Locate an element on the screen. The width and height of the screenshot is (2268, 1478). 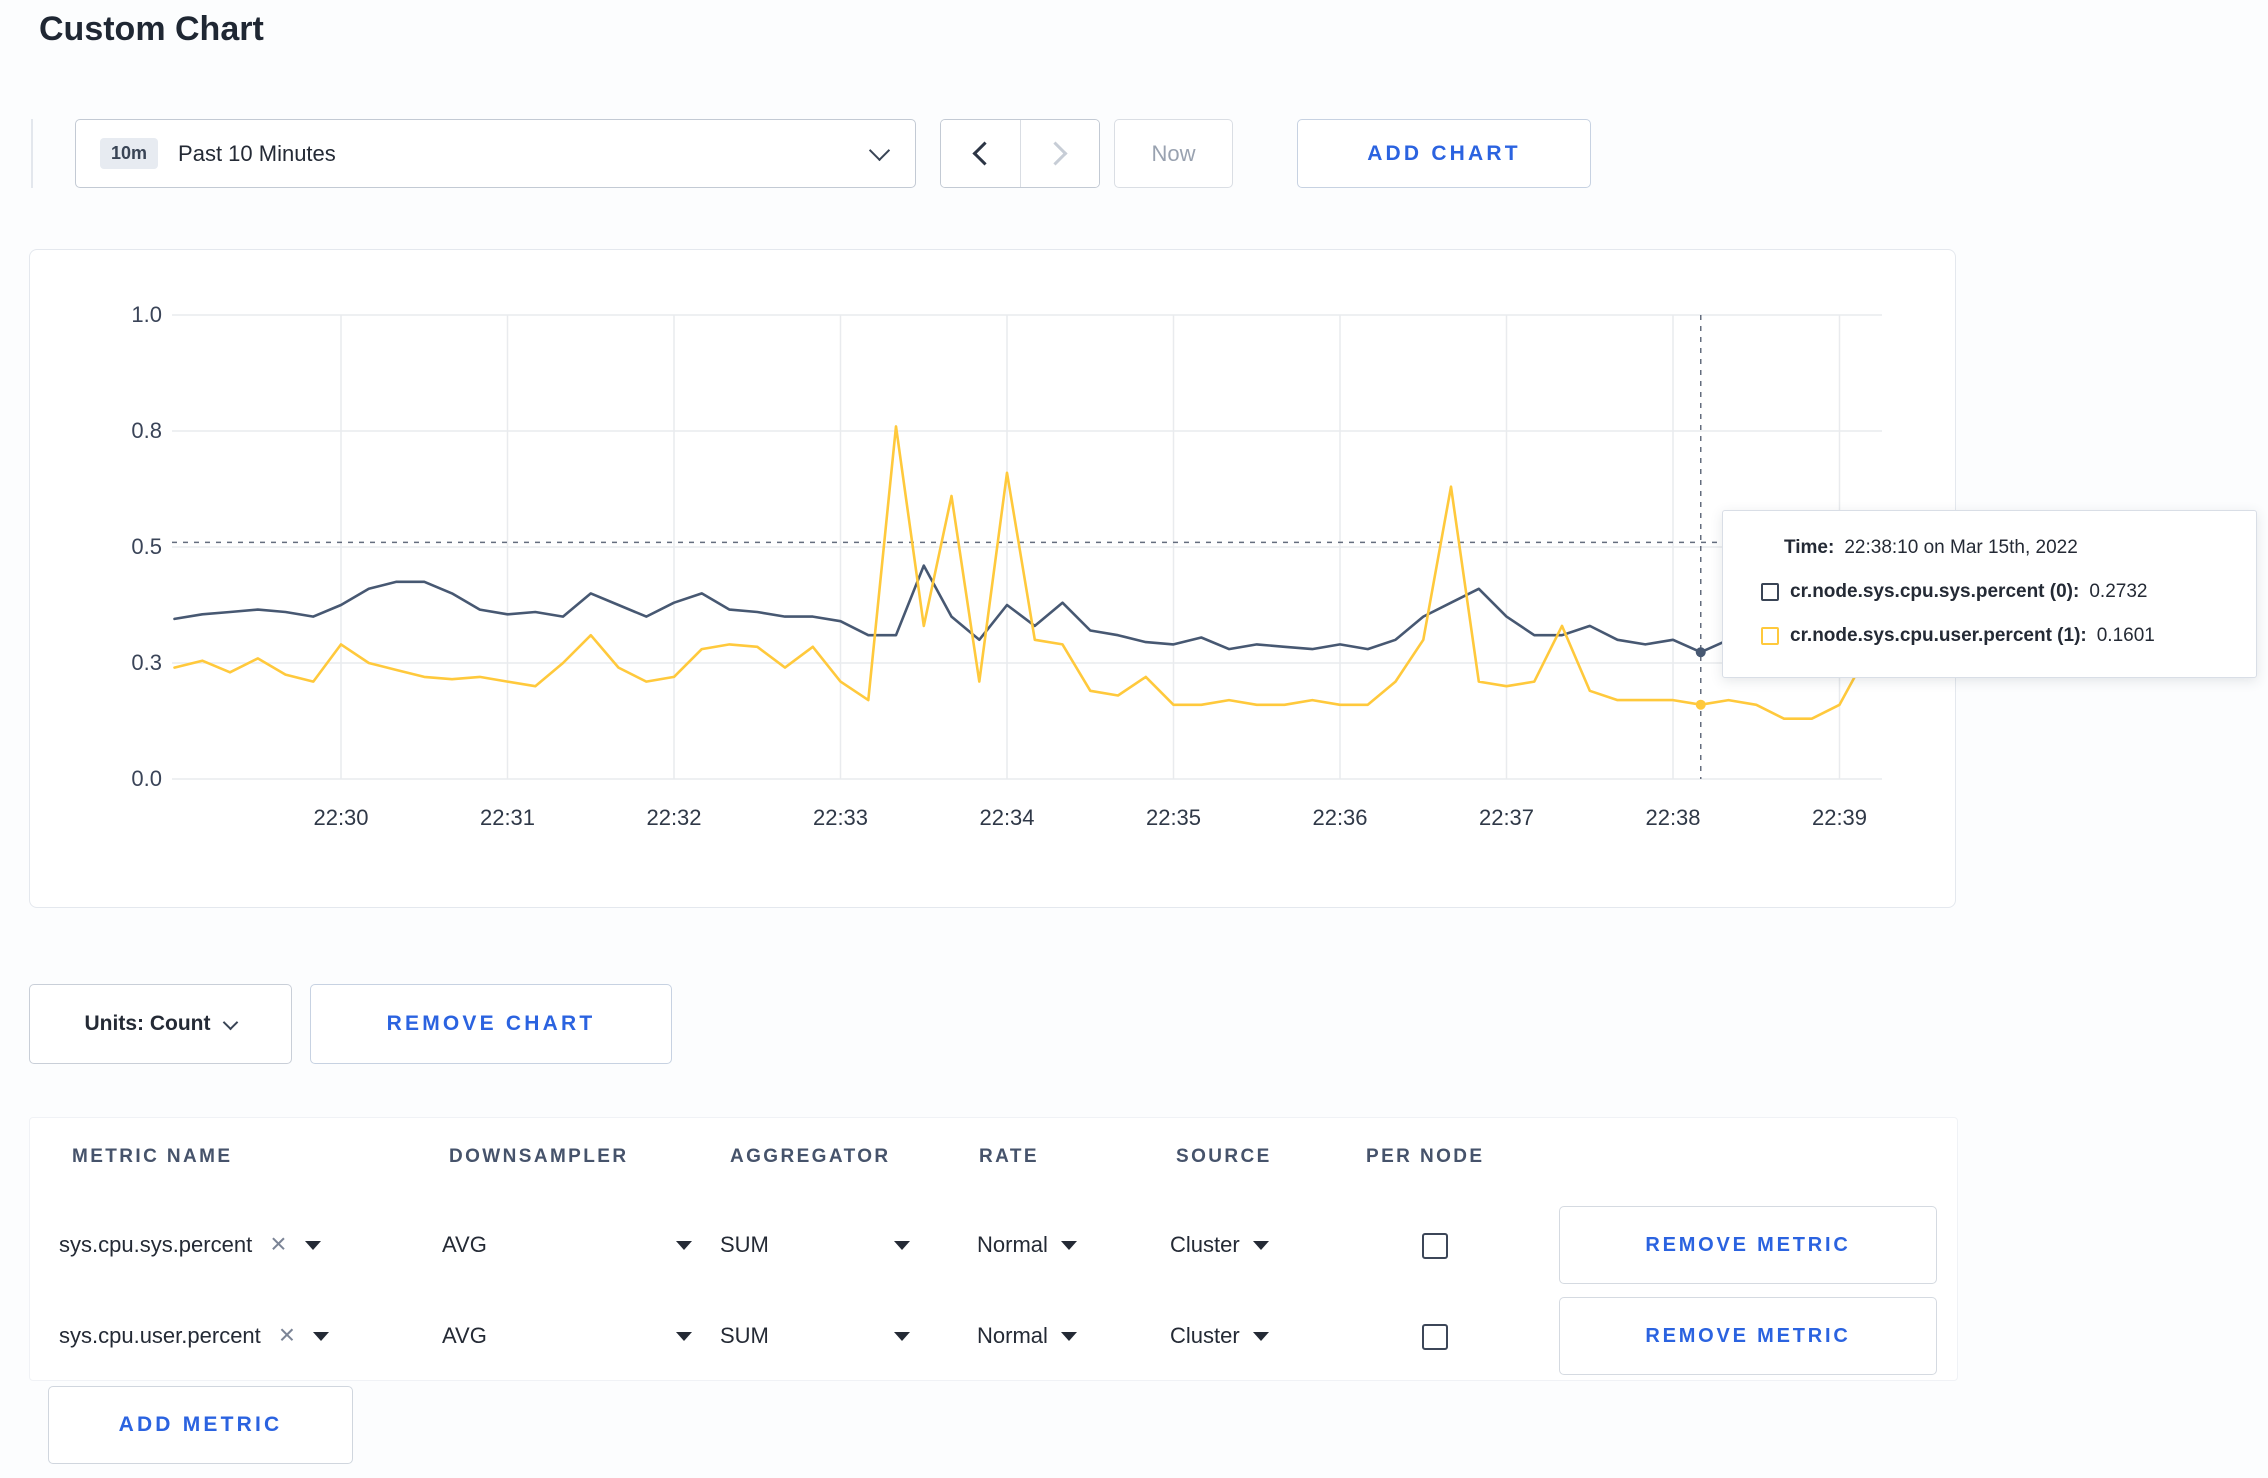
time-range-badge: 10m is located at coordinates (129, 153).